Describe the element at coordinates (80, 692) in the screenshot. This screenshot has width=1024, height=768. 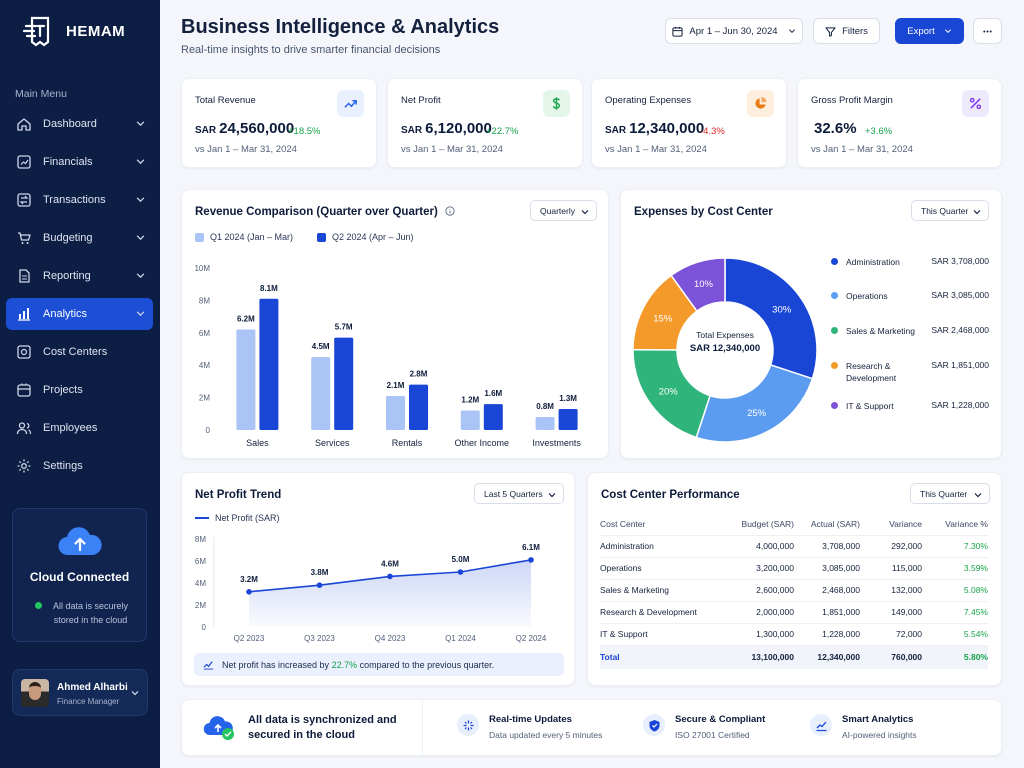
I see `user-profile: Ahmed Alharbi Finance Manager` at that location.